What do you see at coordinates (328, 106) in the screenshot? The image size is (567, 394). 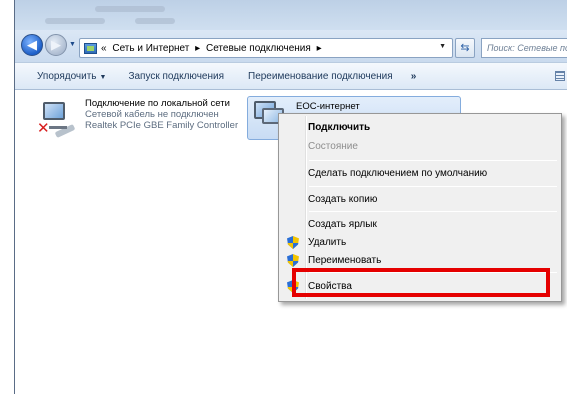 I see `connection-name: ЕОС-интернет` at bounding box center [328, 106].